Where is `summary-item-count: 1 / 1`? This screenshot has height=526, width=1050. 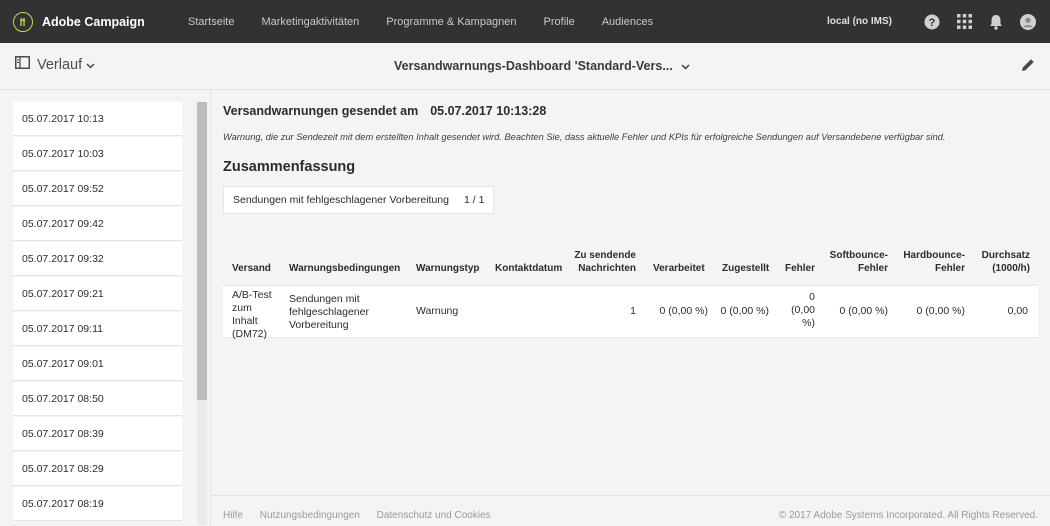 summary-item-count: 1 / 1 is located at coordinates (474, 200).